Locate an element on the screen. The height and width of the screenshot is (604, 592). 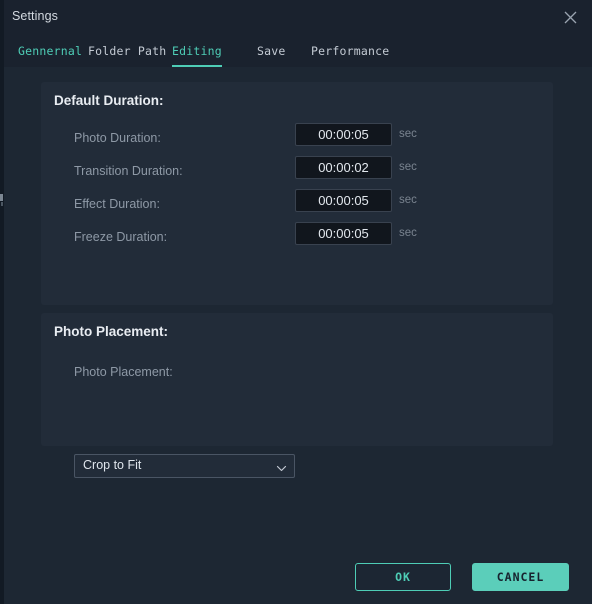
close-button is located at coordinates (570, 17).